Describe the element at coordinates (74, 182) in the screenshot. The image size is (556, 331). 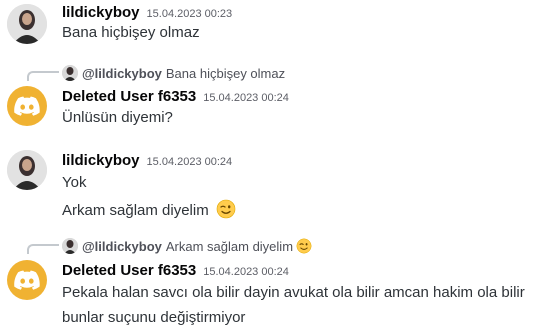
I see `message-content: Yok` at that location.